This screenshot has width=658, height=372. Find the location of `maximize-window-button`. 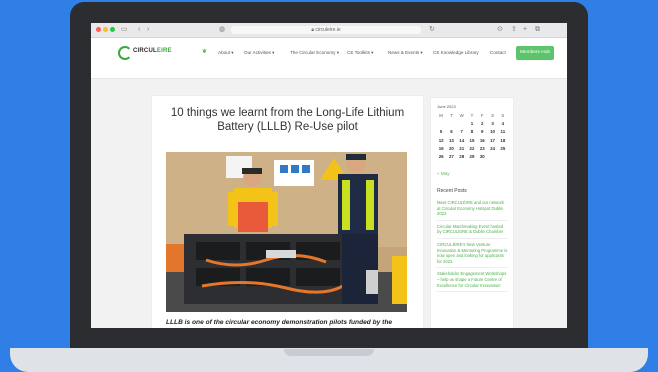

maximize-window-button is located at coordinates (112, 29).